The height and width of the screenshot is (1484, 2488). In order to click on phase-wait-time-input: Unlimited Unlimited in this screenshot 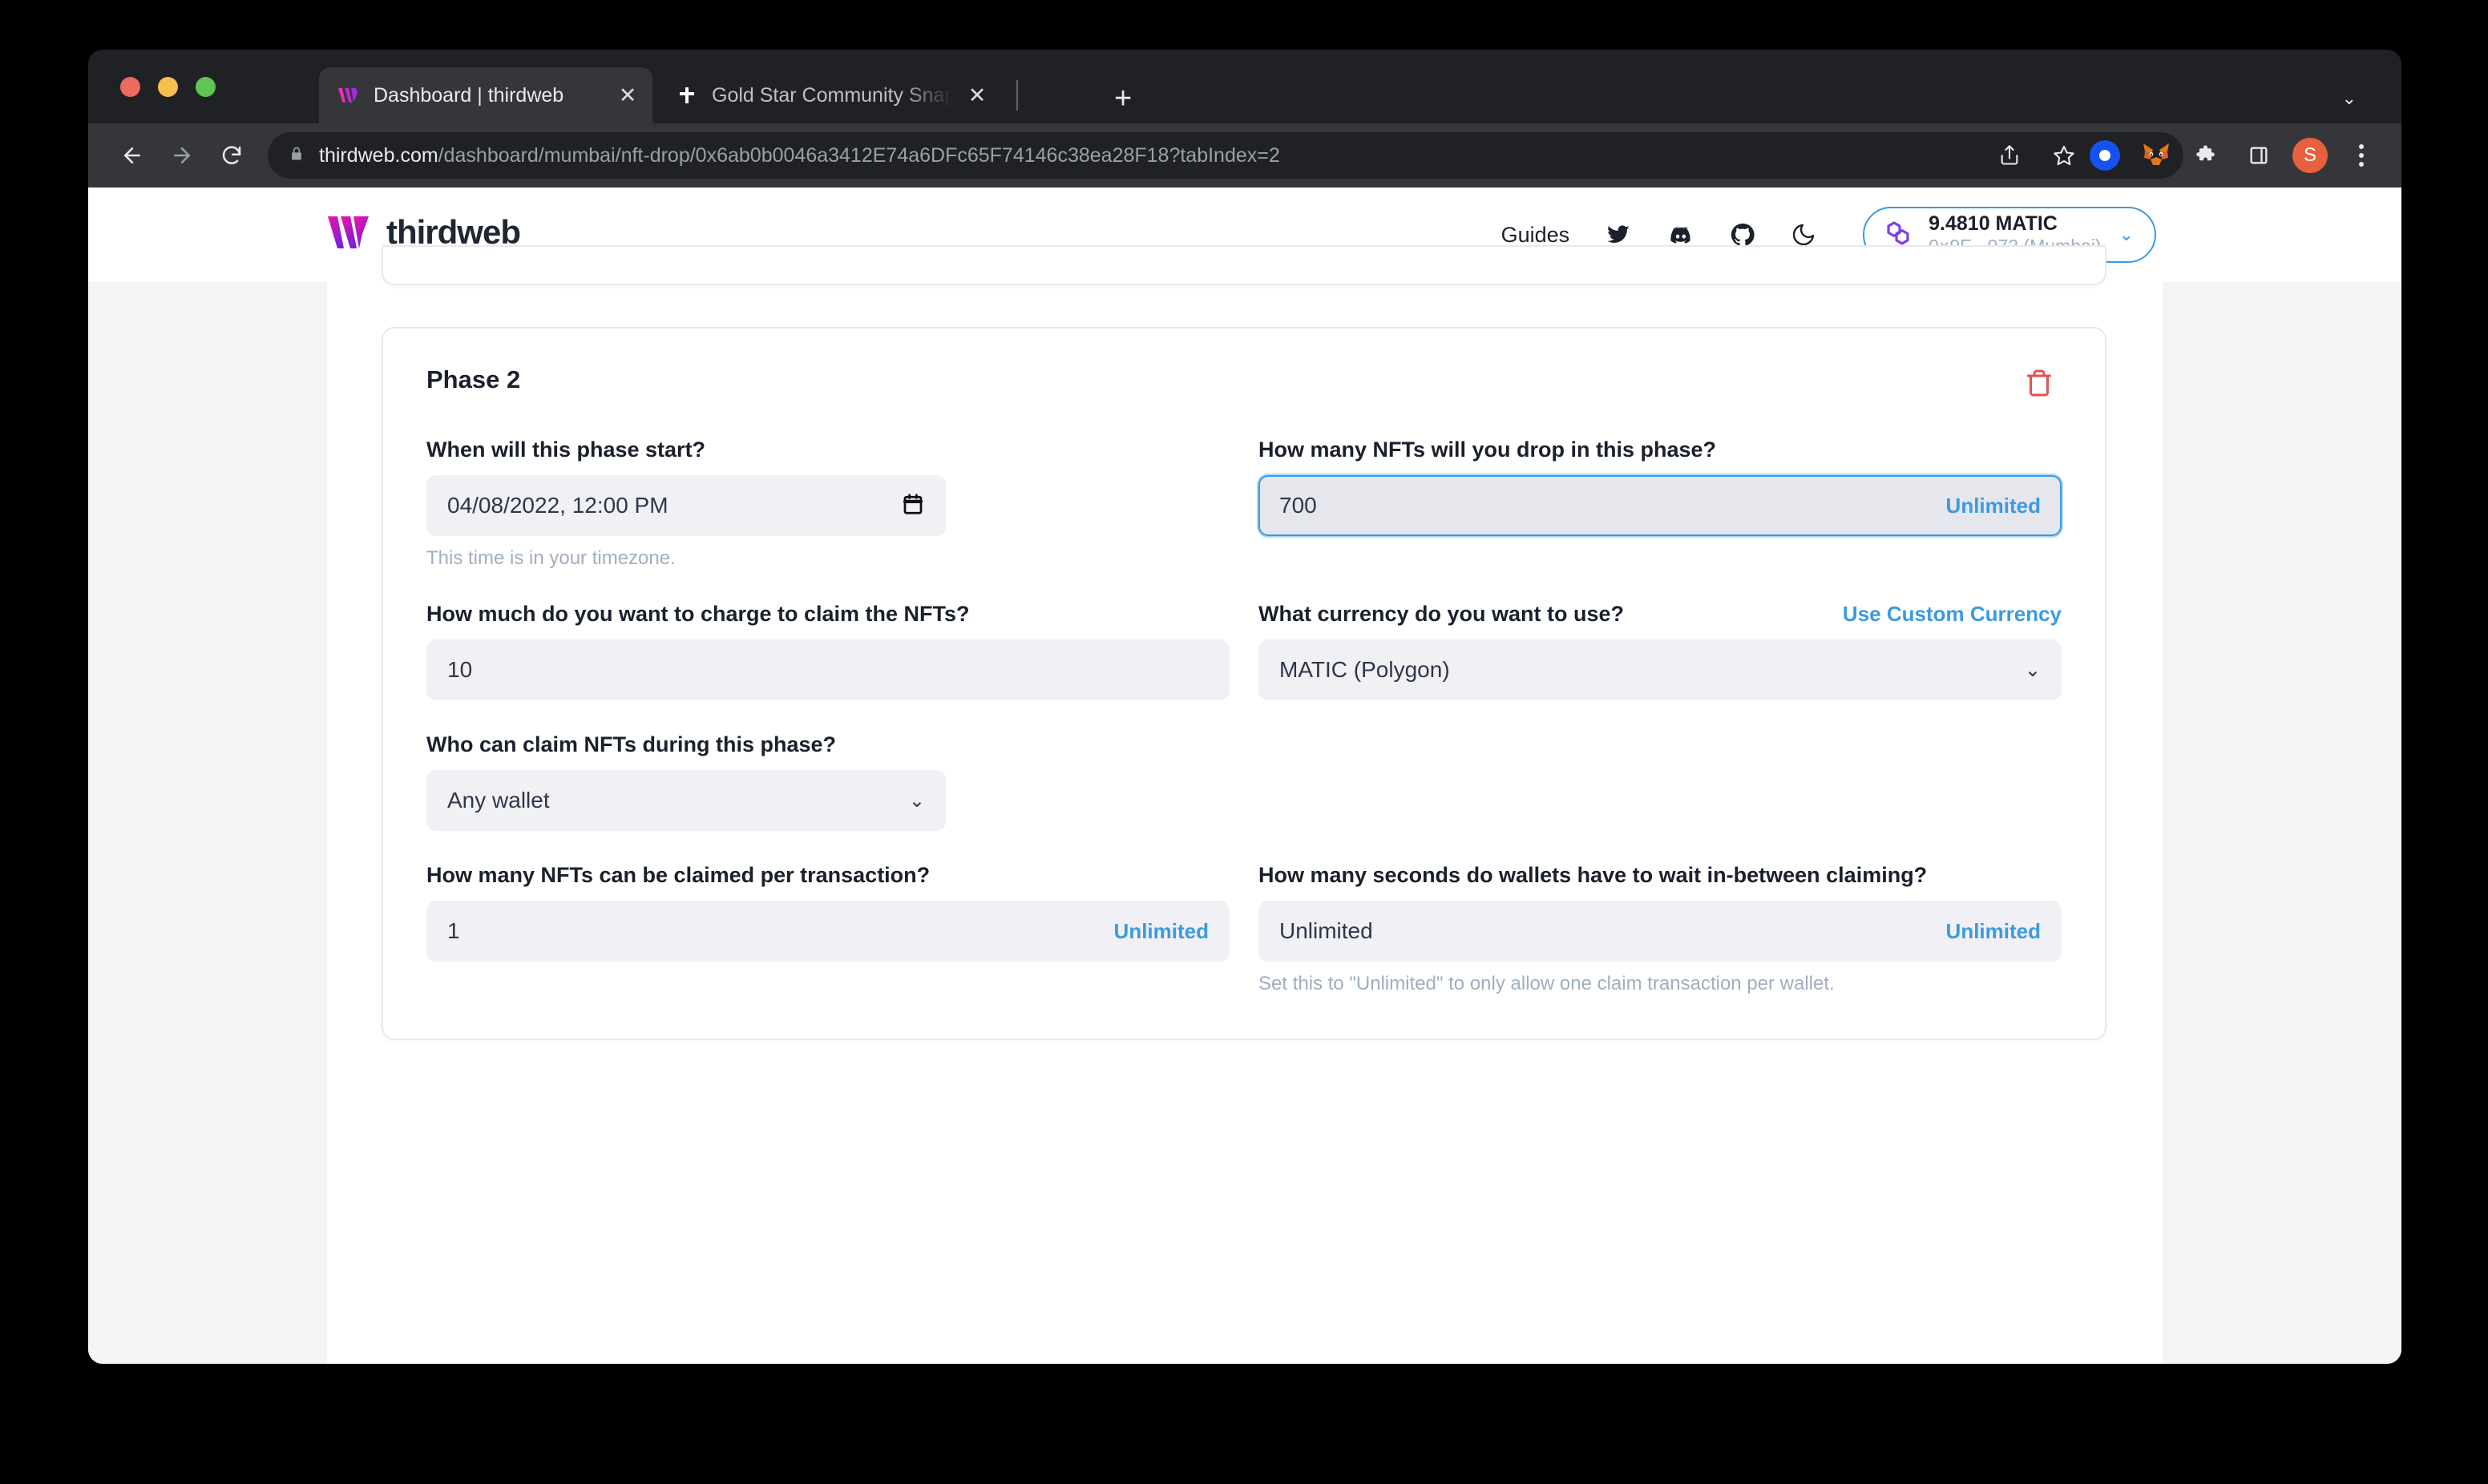, I will do `click(1660, 932)`.